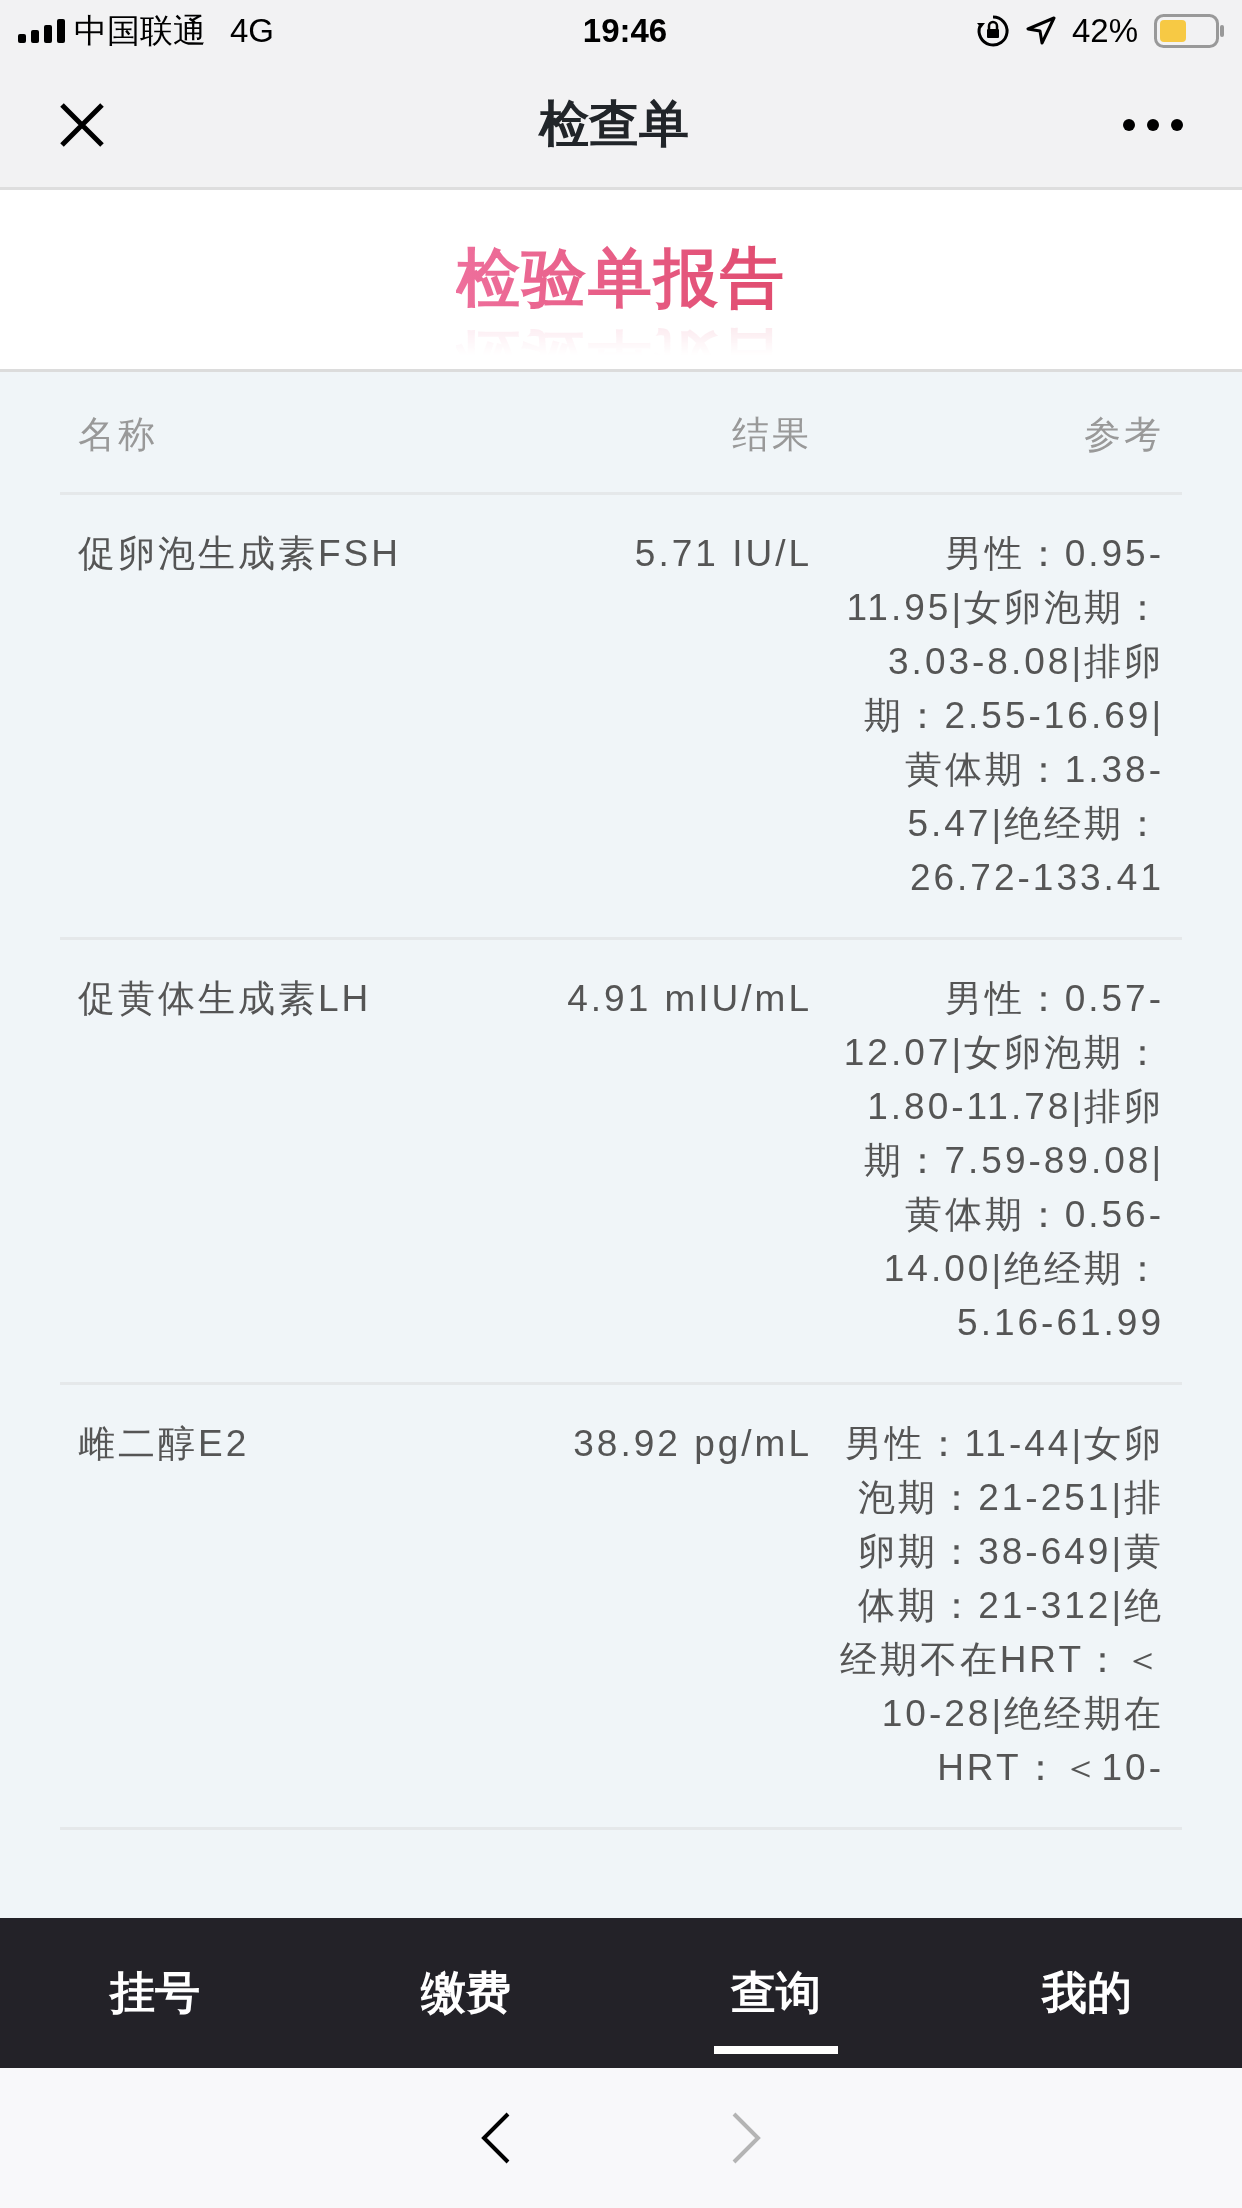 This screenshot has width=1242, height=2208. I want to click on forward-chevron-icon, so click(746, 2138).